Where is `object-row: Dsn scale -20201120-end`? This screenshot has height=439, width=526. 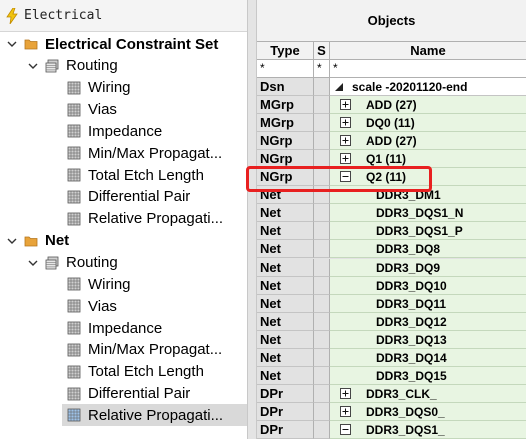 object-row: Dsn scale -20201120-end is located at coordinates (391, 87).